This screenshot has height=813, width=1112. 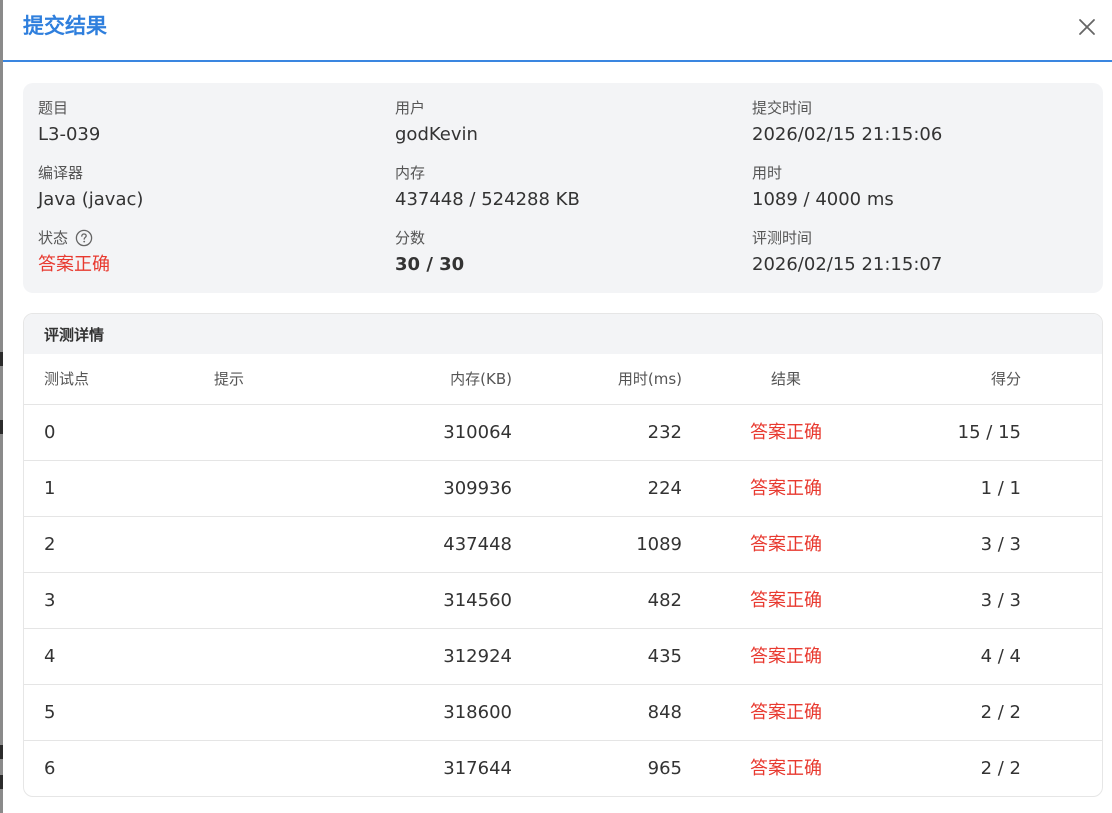 I want to click on cell-score: 1 / 1, so click(x=1000, y=488).